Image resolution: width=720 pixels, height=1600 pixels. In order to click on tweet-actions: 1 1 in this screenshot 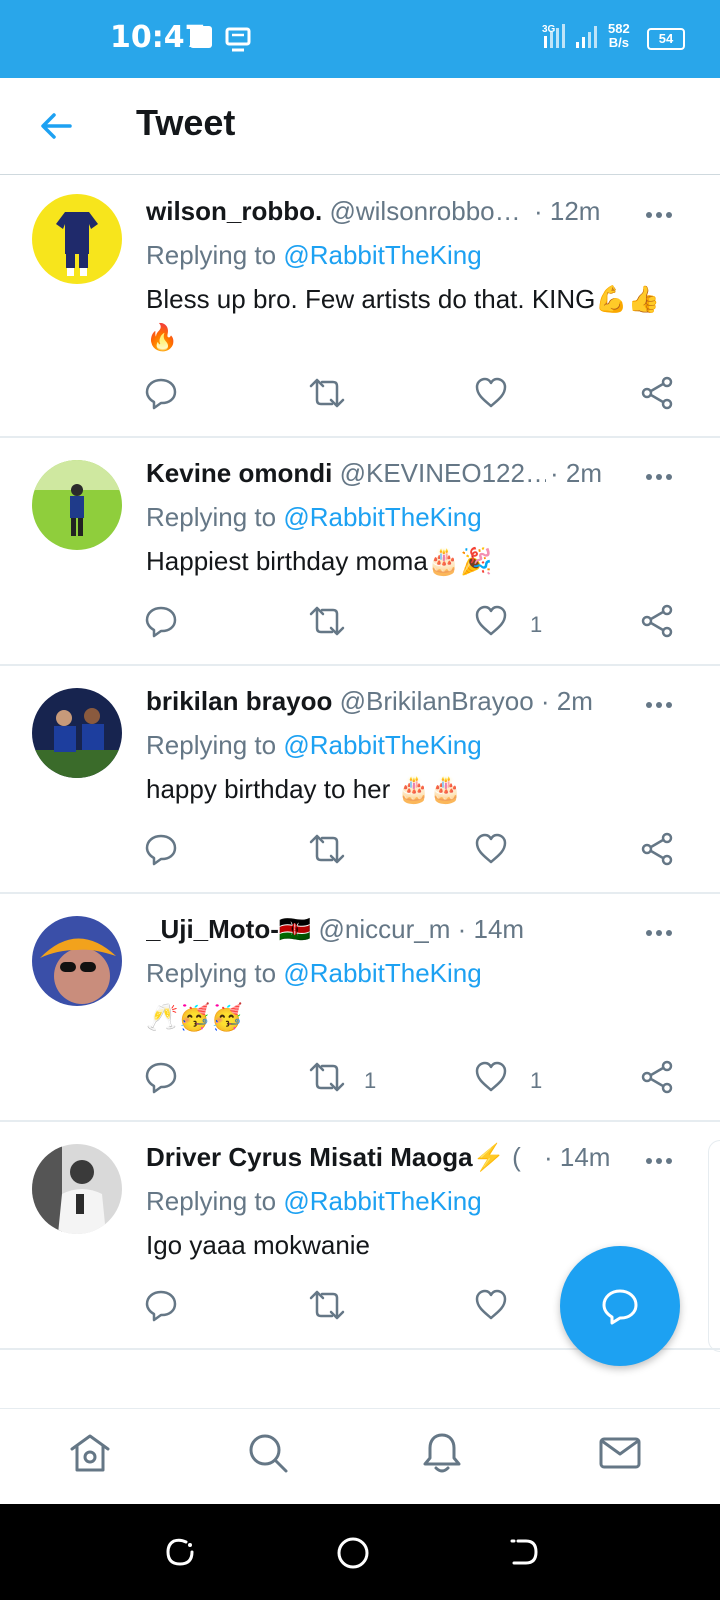, I will do `click(360, 1080)`.